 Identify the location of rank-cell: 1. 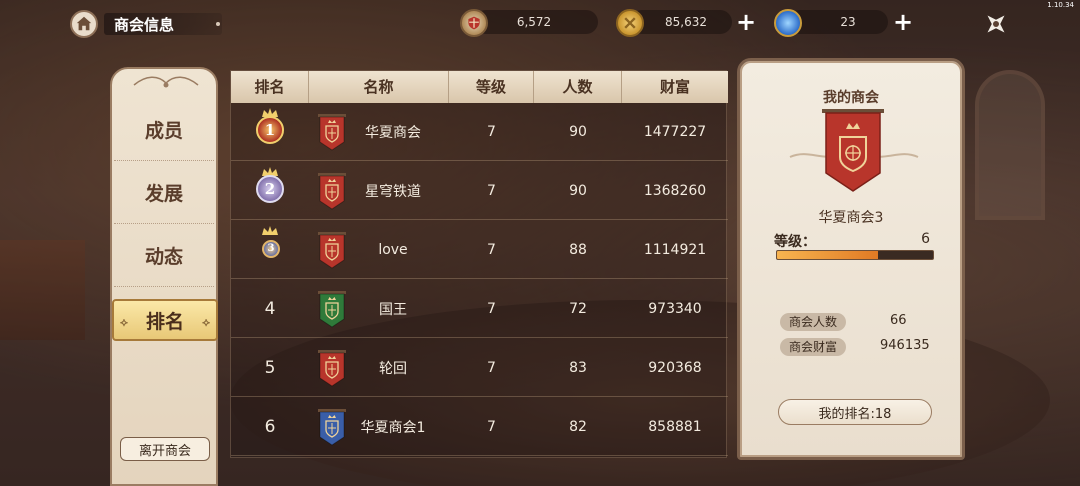
(270, 130).